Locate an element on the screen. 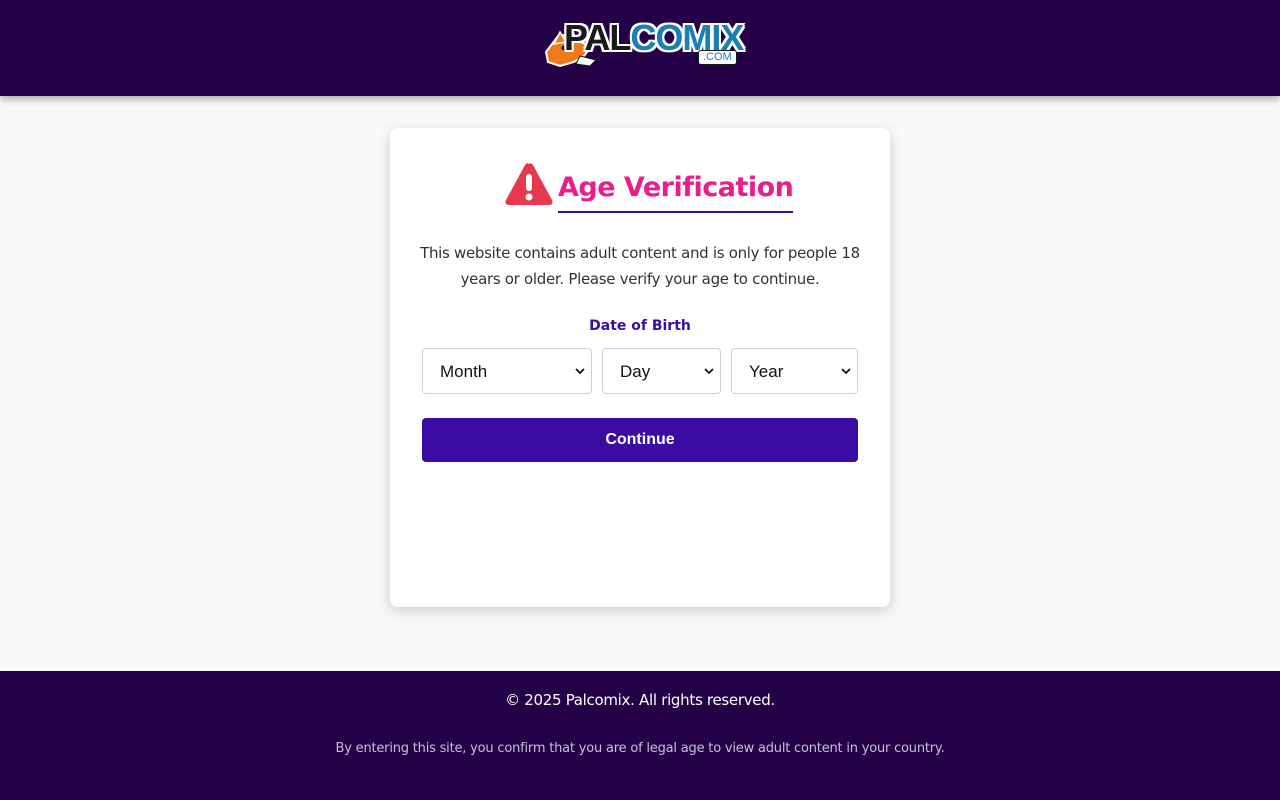 This screenshot has width=1280, height=800. day-select-value: Day is located at coordinates (635, 371).